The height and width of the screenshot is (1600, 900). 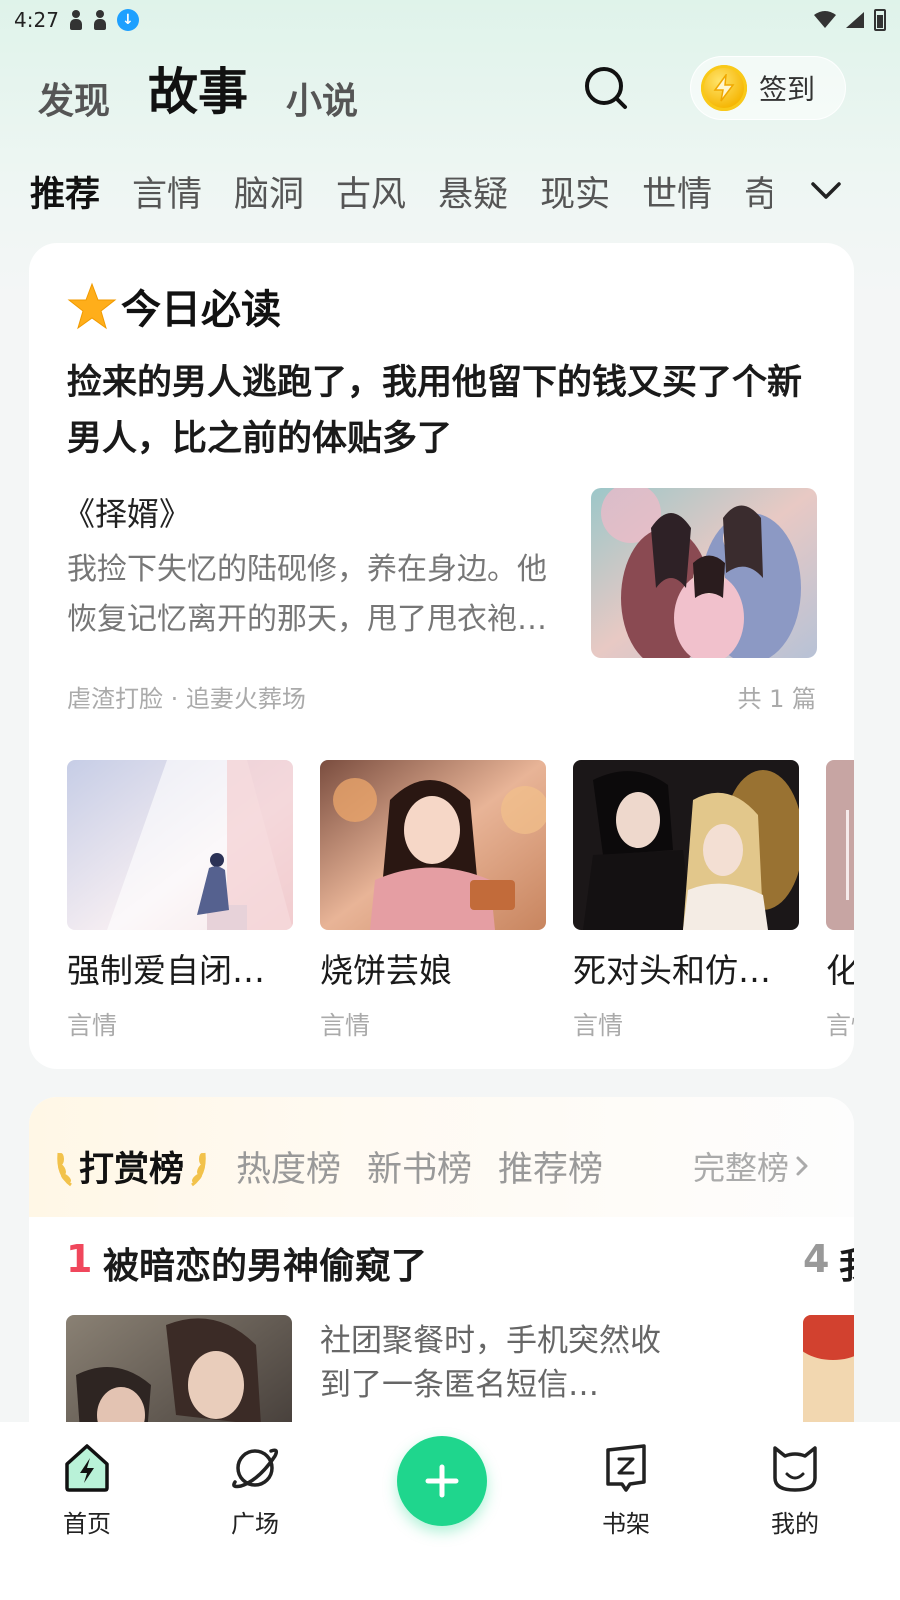 I want to click on rank-book-title: 我, so click(x=846, y=1263).